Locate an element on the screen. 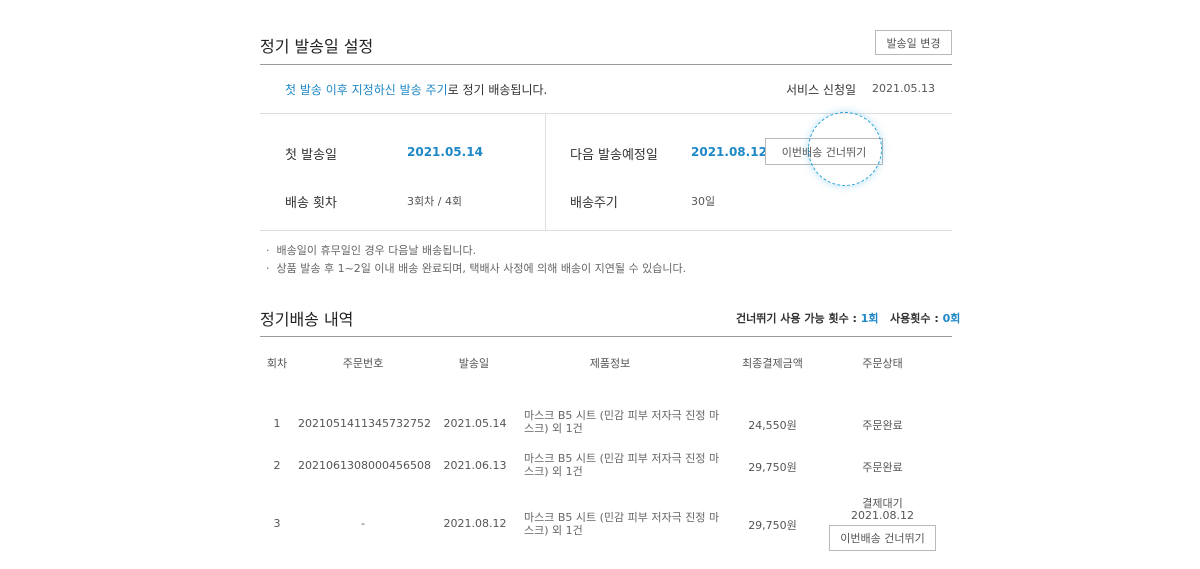 This screenshot has height=569, width=1200. col-header-amount: 최종결제금액 is located at coordinates (772, 363).